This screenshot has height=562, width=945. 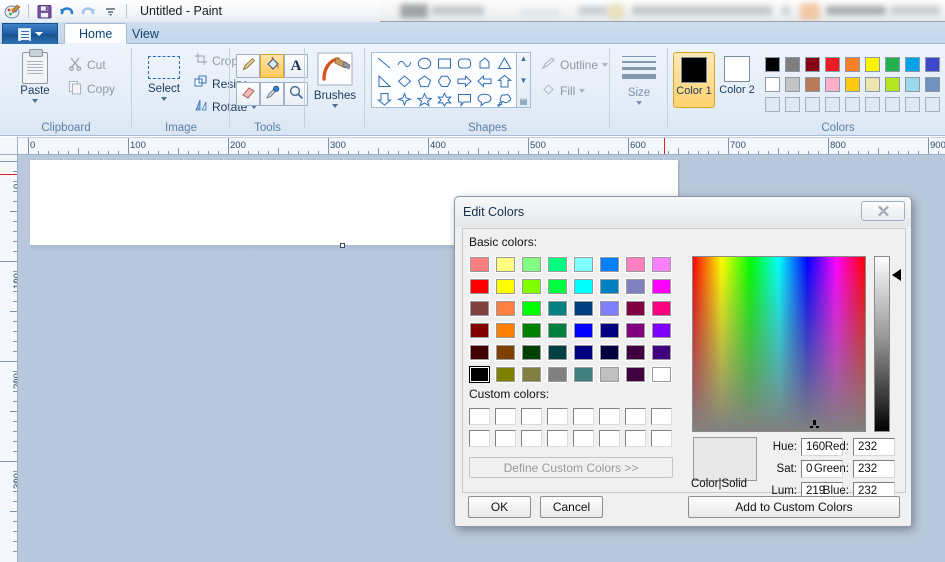 What do you see at coordinates (563, 91) in the screenshot?
I see `fill-button: Fill` at bounding box center [563, 91].